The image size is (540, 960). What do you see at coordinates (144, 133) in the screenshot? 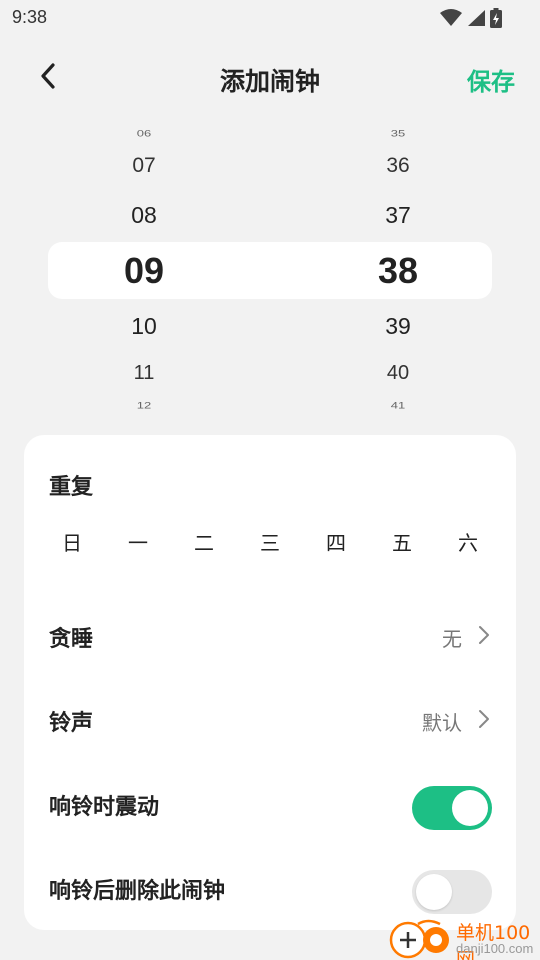
I see `hour-option: 06` at bounding box center [144, 133].